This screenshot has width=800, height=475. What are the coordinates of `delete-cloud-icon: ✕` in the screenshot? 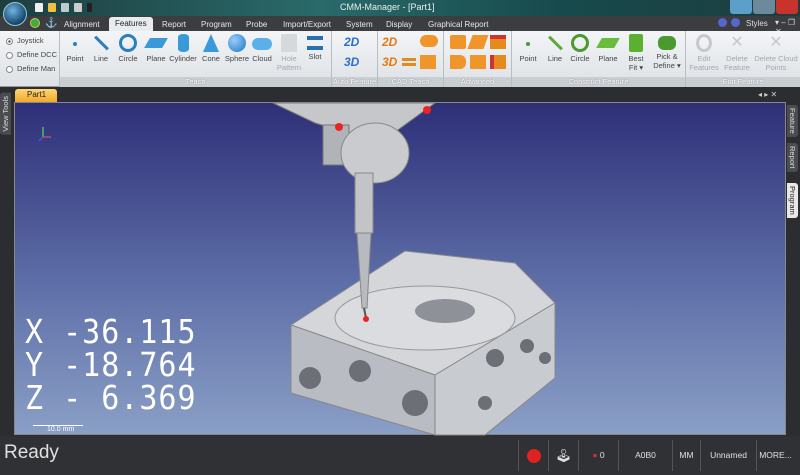 It's located at (776, 42).